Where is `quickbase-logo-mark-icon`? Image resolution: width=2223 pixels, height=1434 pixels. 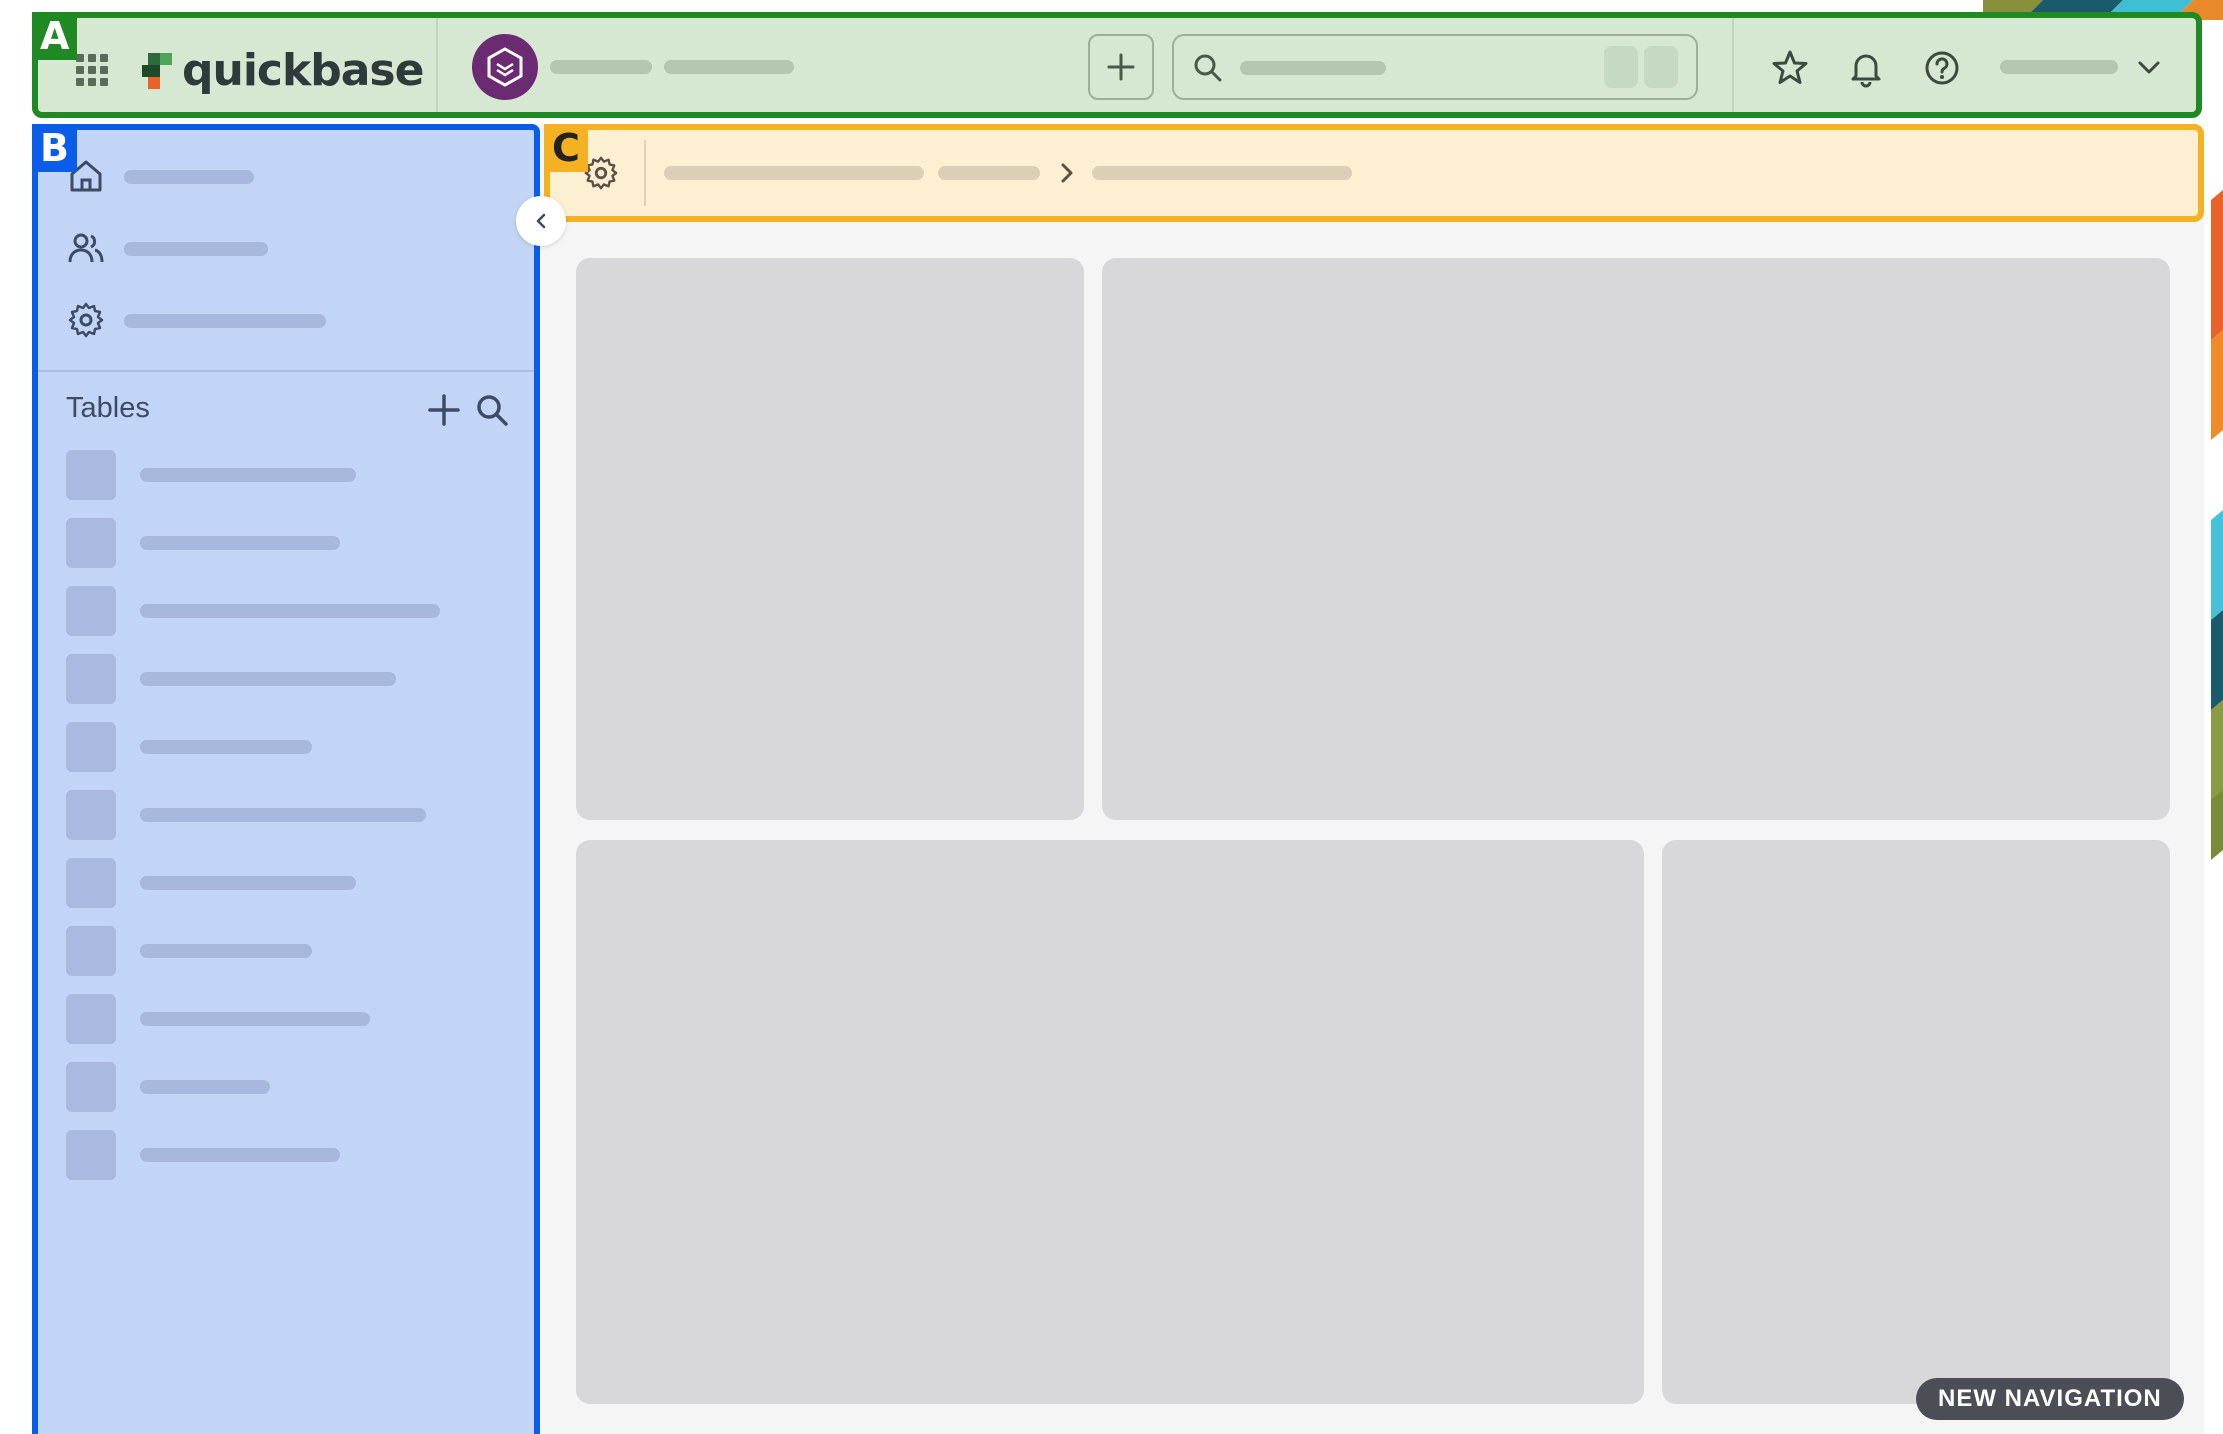
quickbase-logo-mark-icon is located at coordinates (157, 71).